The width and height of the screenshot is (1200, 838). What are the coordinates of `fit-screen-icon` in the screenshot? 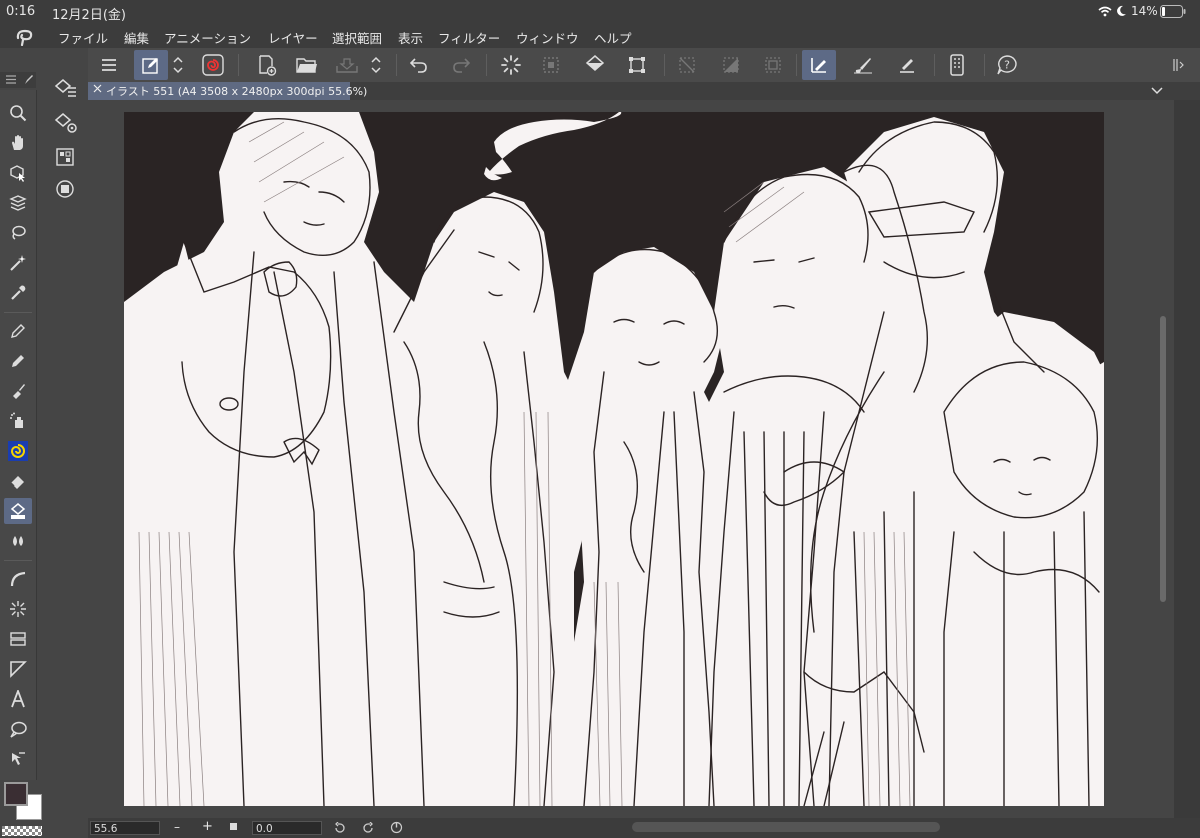 It's located at (233, 826).